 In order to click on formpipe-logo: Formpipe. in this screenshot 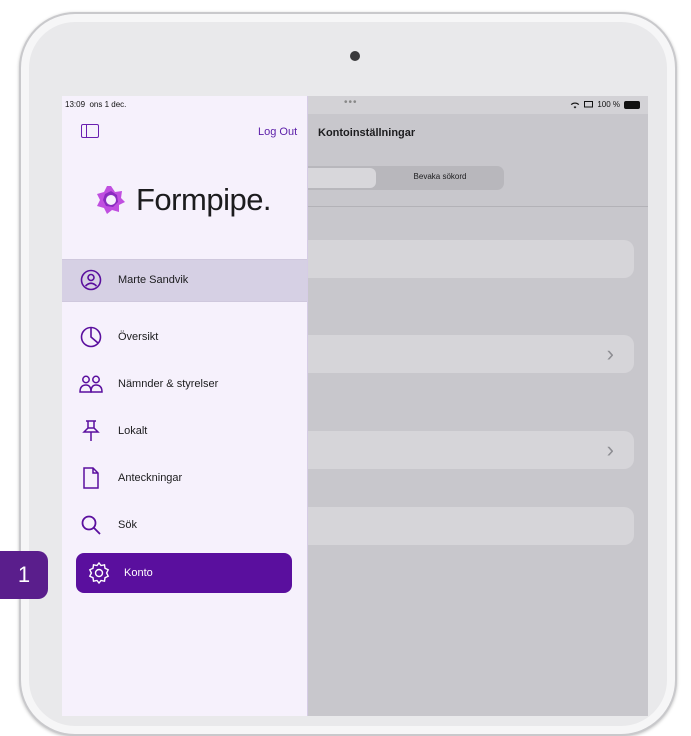, I will do `click(184, 200)`.